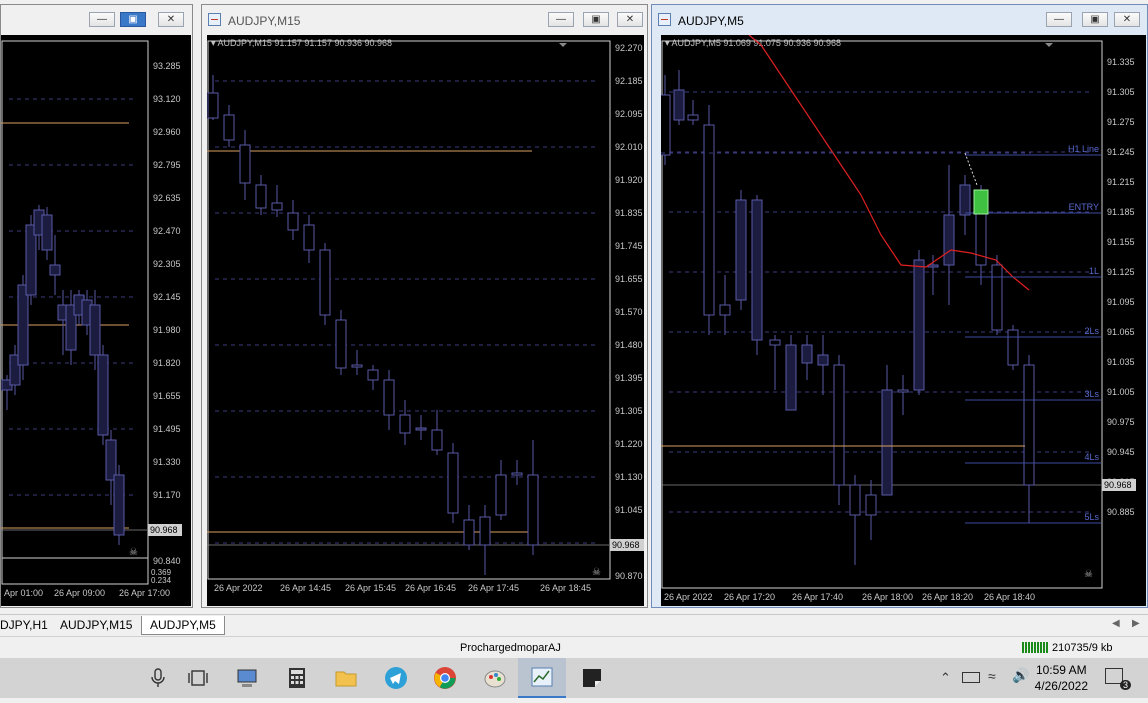 Image resolution: width=1148 pixels, height=703 pixels. What do you see at coordinates (396, 678) in the screenshot?
I see `telegram-icon` at bounding box center [396, 678].